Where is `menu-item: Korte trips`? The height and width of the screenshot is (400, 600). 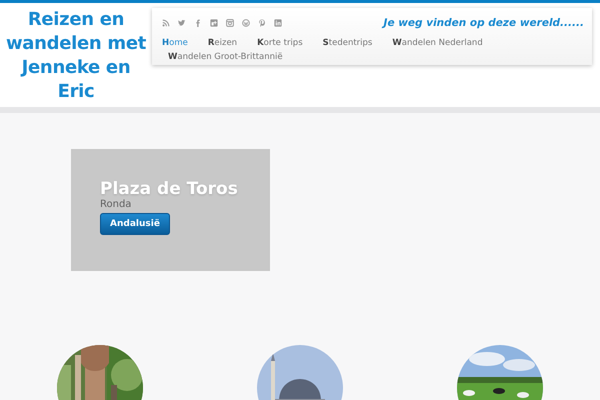
menu-item: Korte trips is located at coordinates (280, 43).